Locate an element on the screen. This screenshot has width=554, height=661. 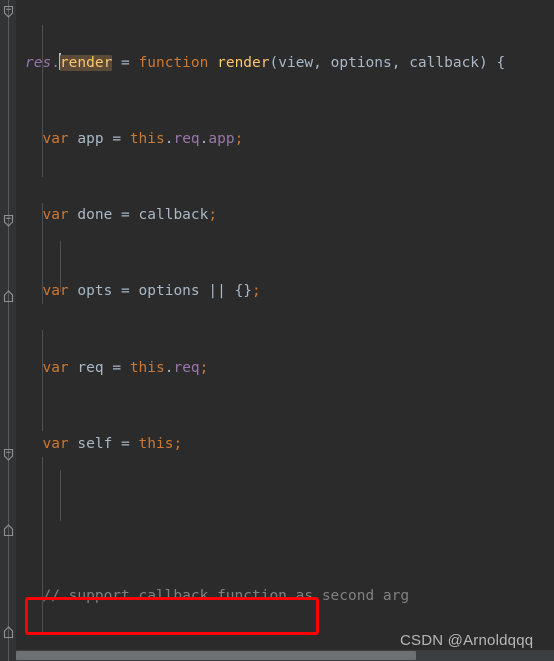
token-done: done is located at coordinates (95, 215).